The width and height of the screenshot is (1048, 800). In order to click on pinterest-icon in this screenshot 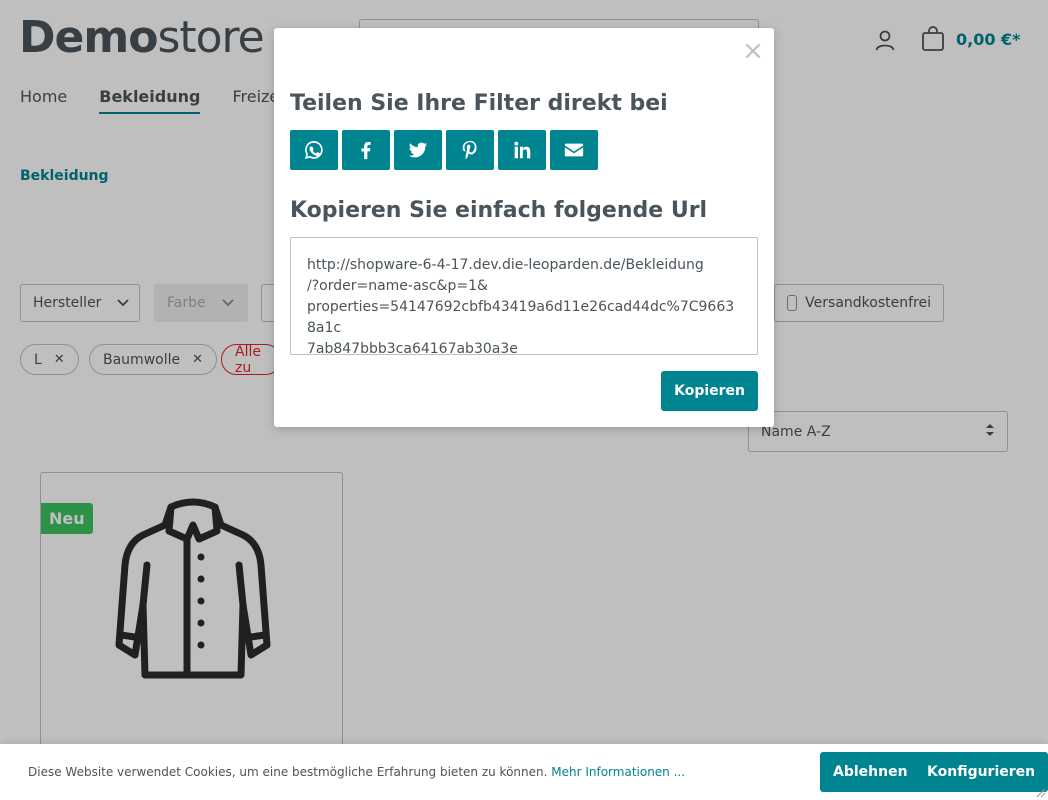, I will do `click(469, 150)`.